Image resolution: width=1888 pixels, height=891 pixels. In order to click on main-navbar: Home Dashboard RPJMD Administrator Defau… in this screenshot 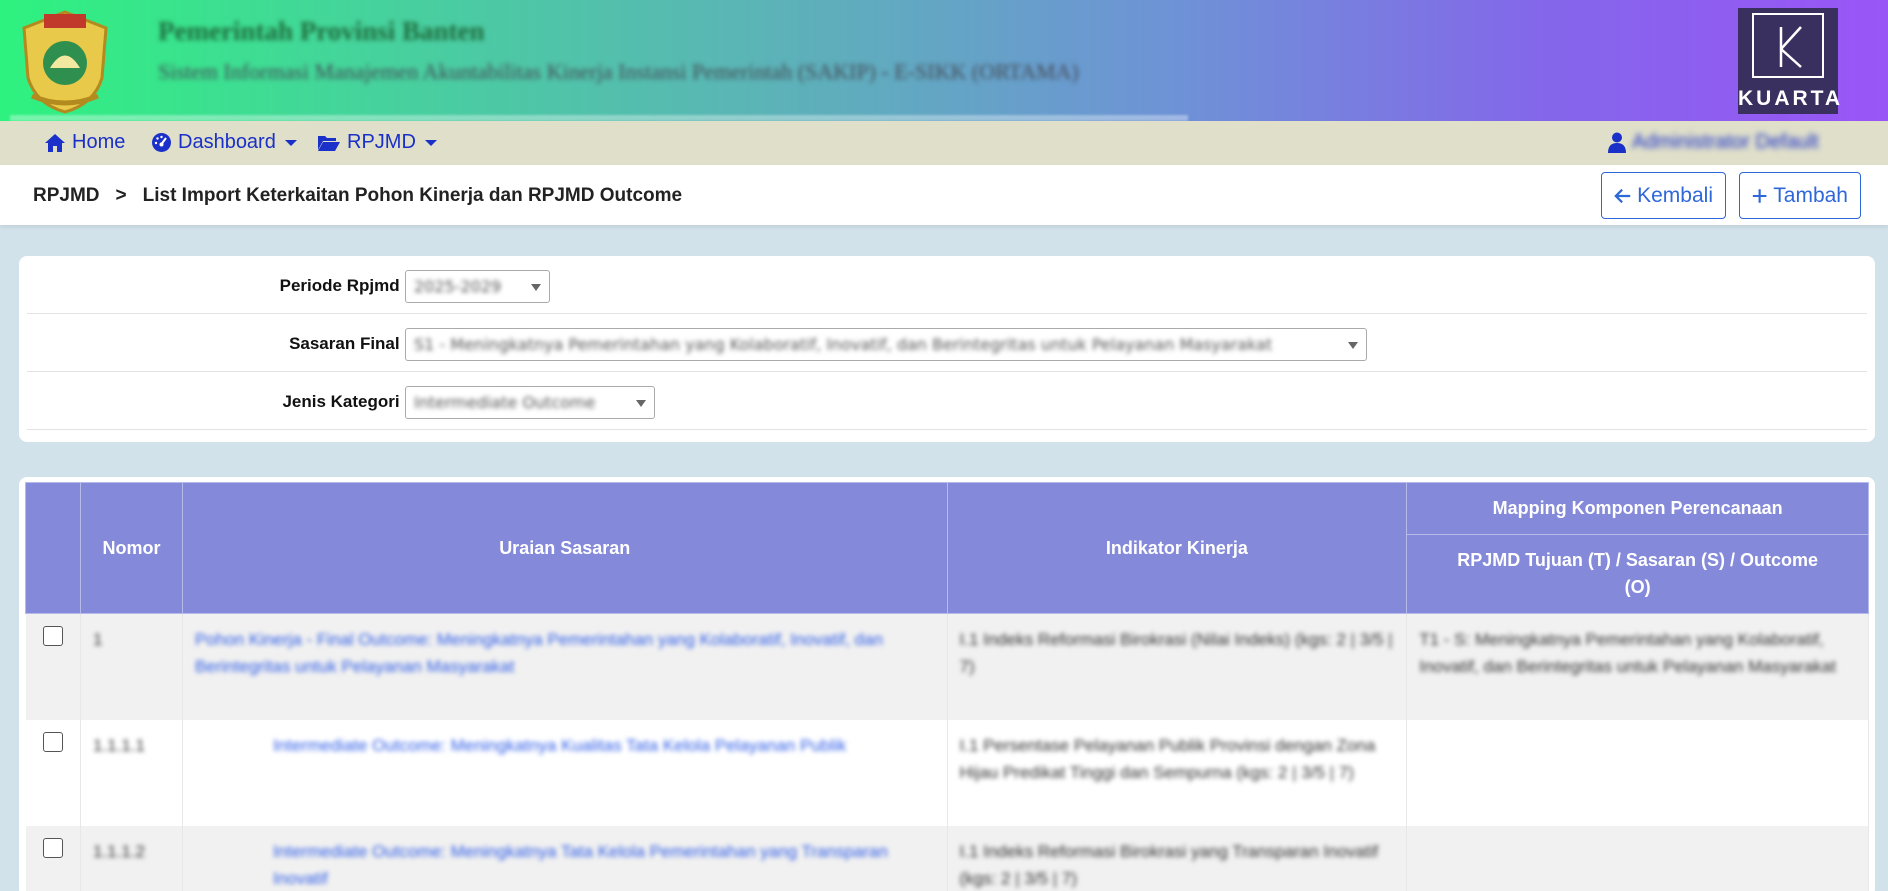, I will do `click(944, 143)`.